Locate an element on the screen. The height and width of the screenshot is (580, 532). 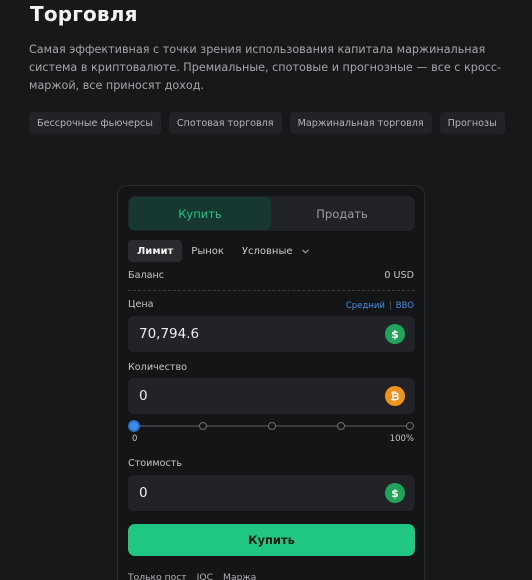
slider-min-label: 0 is located at coordinates (135, 439).